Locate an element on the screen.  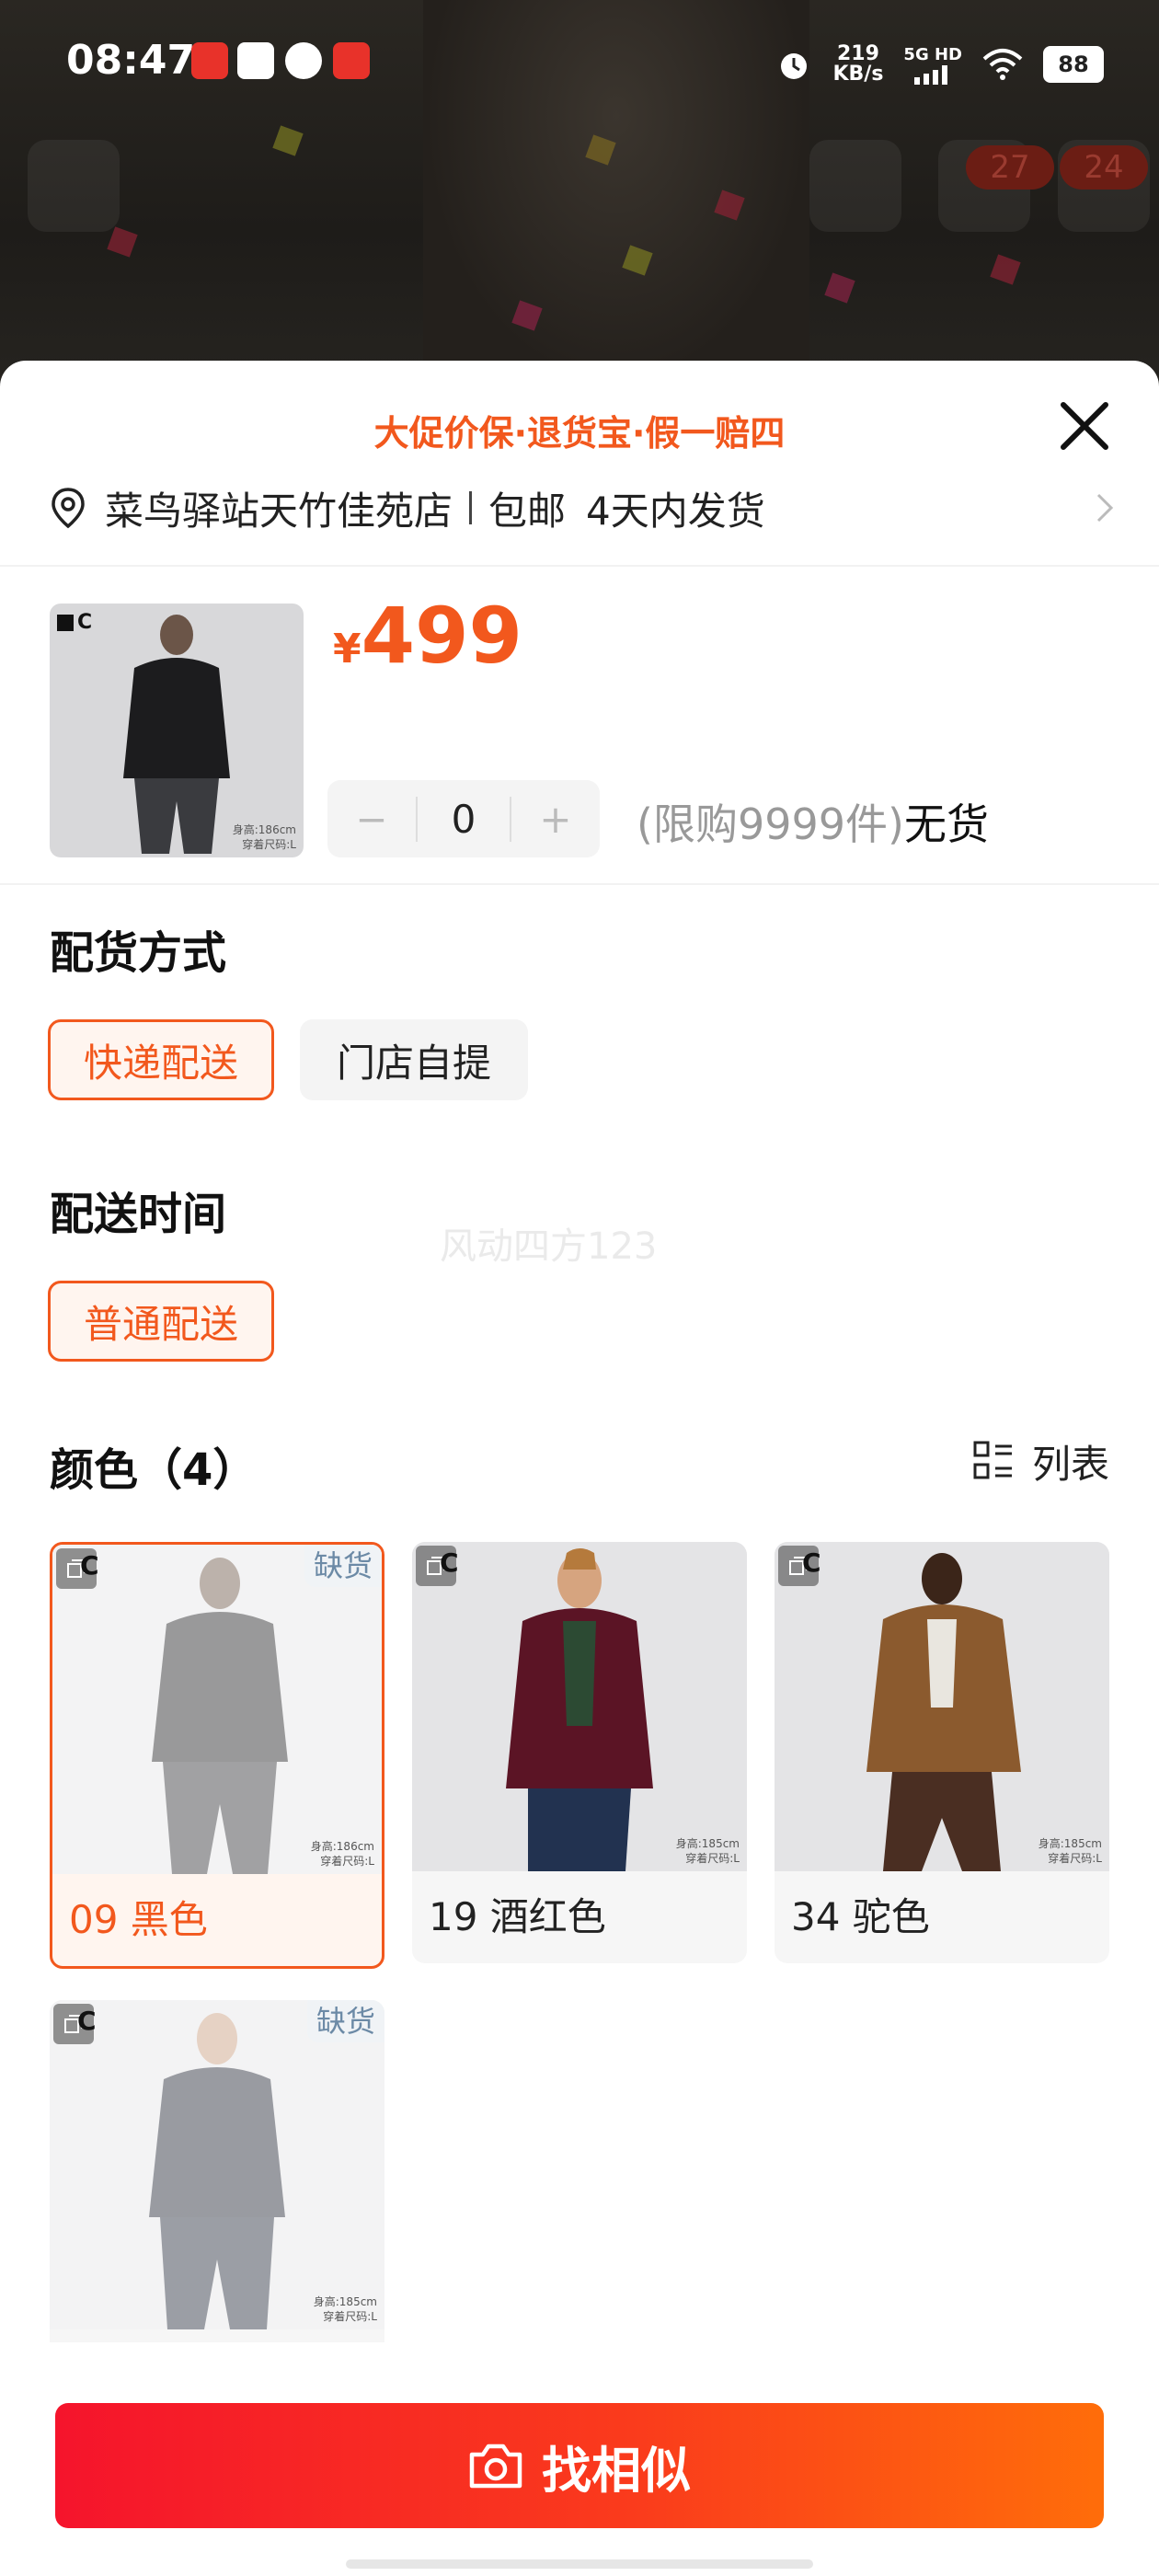
delivery-address-row: 菜鸟驿站天竹佳苑店 包邮 4天内发货 is located at coordinates (583, 507).